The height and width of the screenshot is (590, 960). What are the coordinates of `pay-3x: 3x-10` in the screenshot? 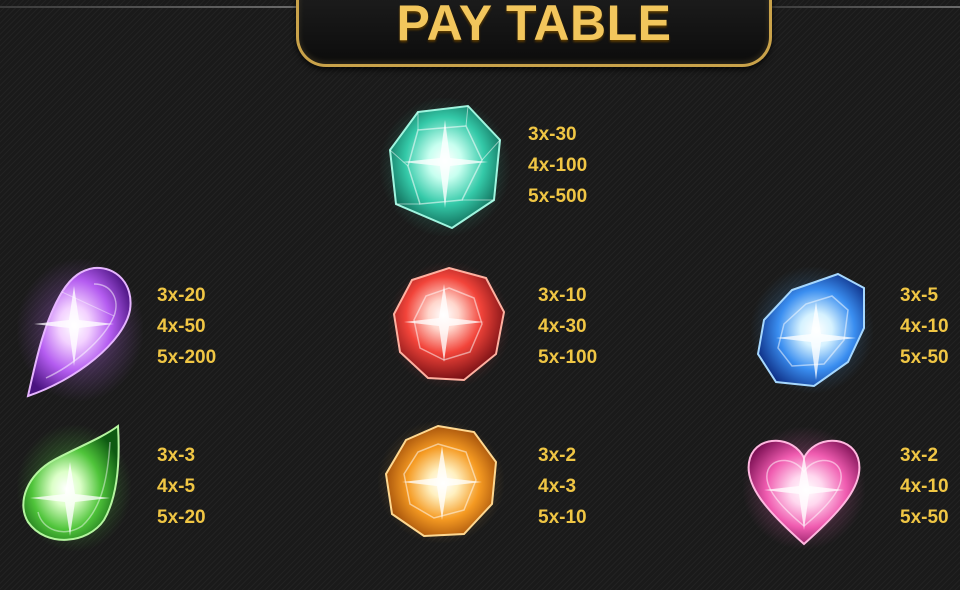 It's located at (562, 295).